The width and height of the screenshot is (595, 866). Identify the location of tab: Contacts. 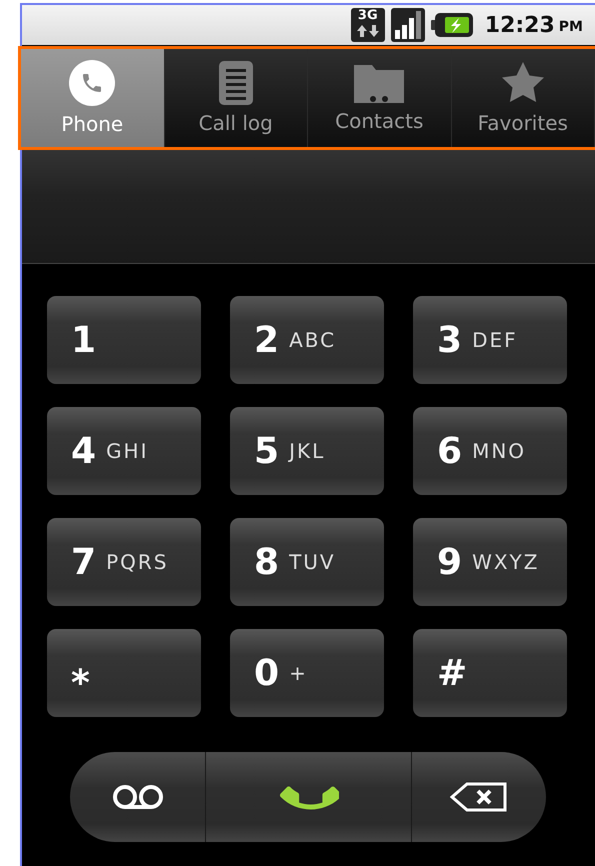
(380, 98).